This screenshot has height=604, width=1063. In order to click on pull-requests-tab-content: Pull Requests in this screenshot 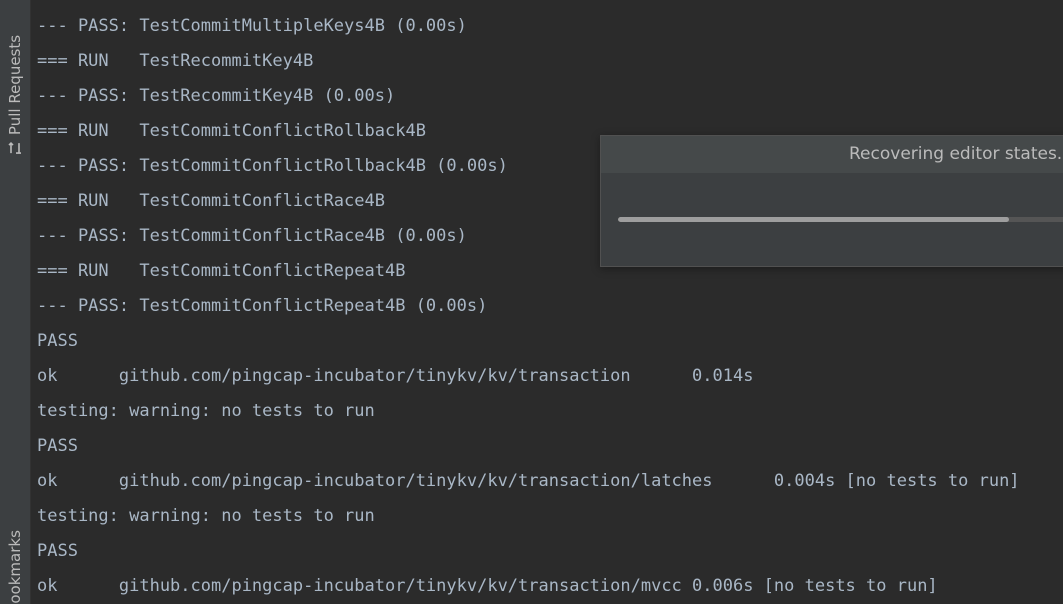, I will do `click(15, 95)`.